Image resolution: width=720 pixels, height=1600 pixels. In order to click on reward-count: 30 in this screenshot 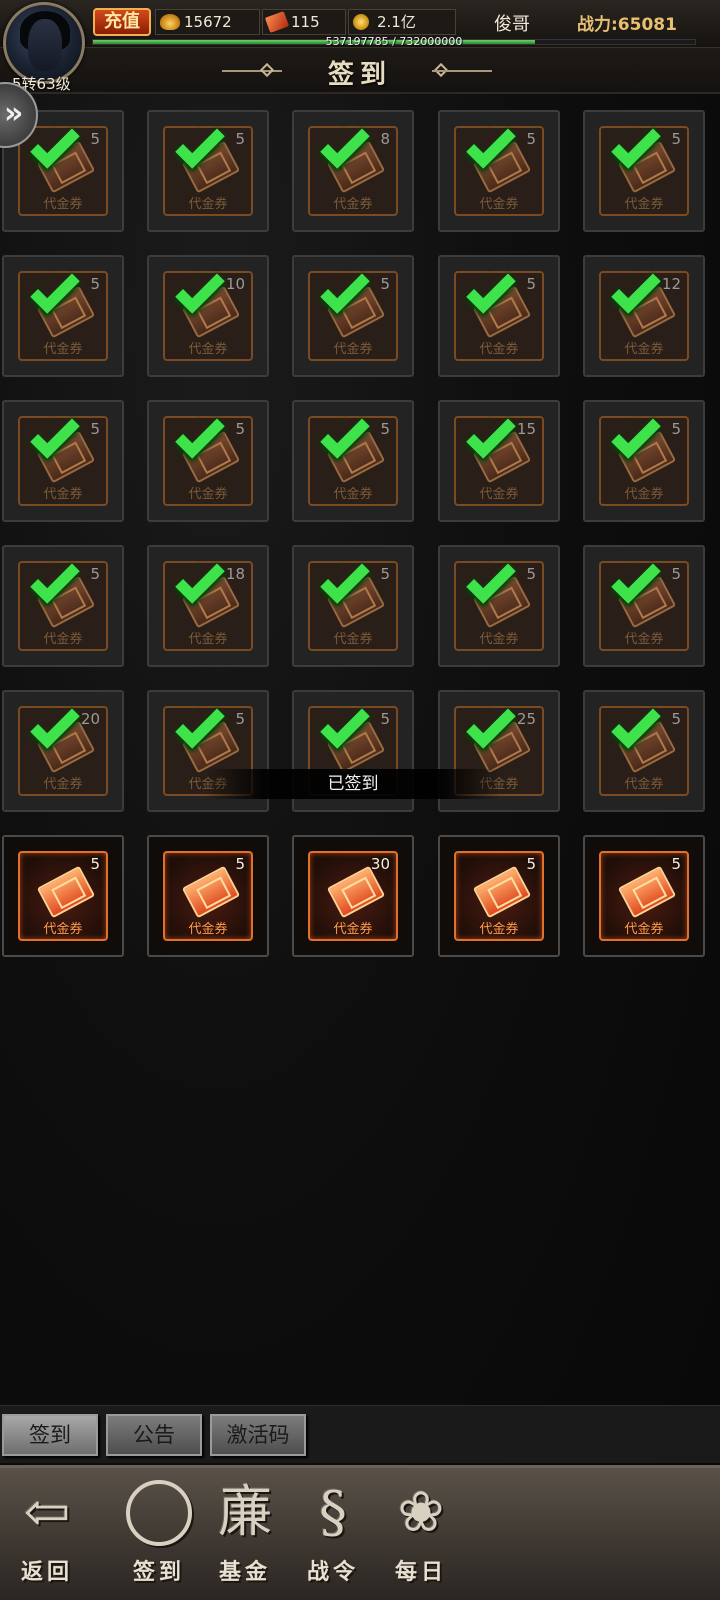, I will do `click(380, 864)`.